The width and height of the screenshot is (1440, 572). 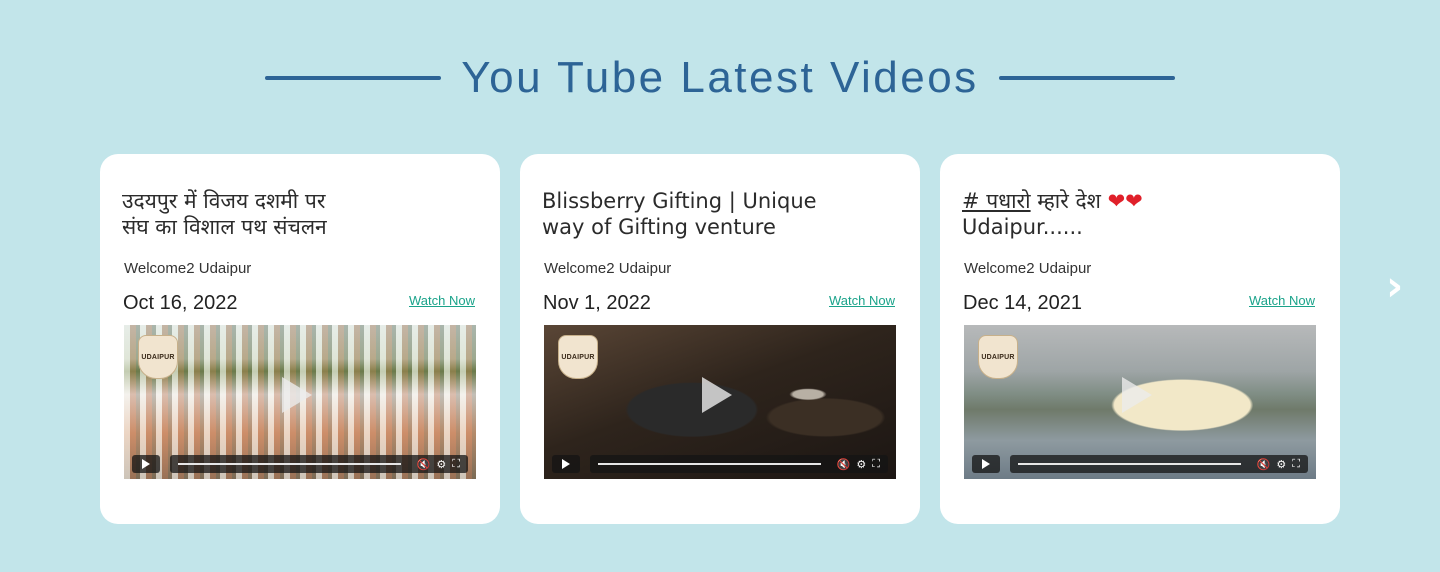 I want to click on video-date: Oct 16, 2022, so click(x=180, y=303).